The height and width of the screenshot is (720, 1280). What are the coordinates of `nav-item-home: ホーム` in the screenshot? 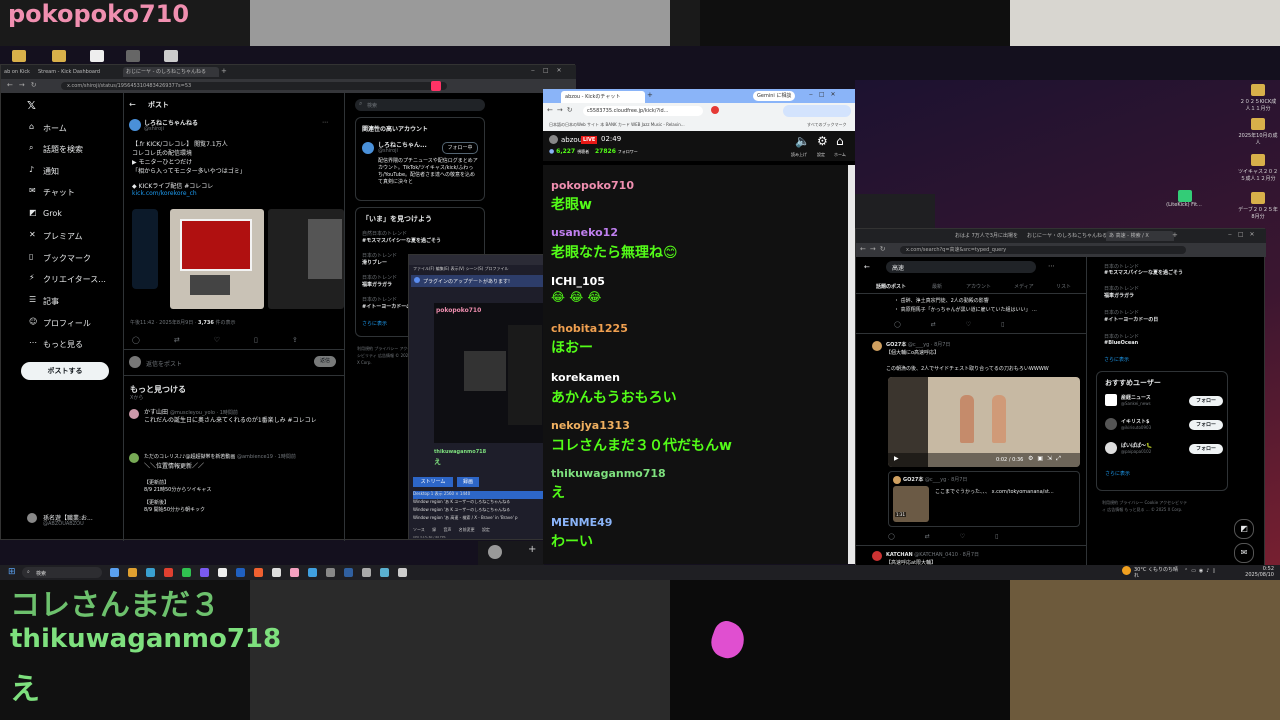 It's located at (55, 128).